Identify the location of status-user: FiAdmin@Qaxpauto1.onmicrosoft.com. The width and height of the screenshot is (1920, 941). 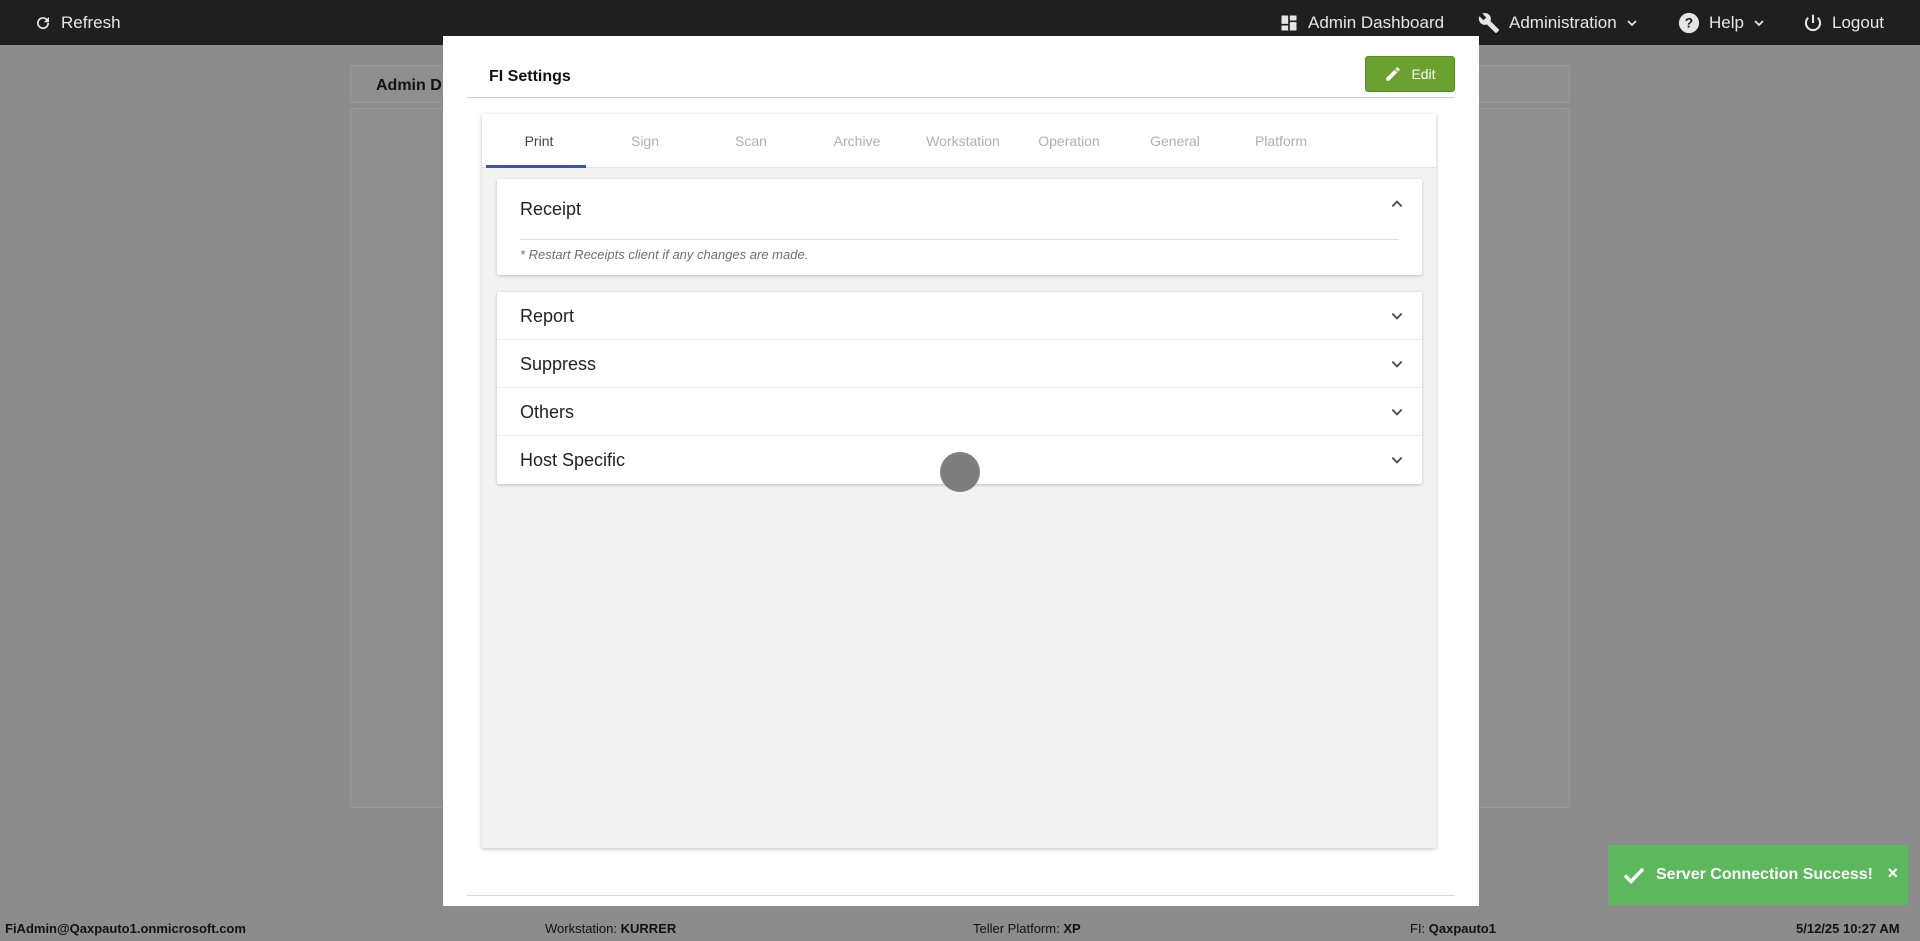
(125, 928).